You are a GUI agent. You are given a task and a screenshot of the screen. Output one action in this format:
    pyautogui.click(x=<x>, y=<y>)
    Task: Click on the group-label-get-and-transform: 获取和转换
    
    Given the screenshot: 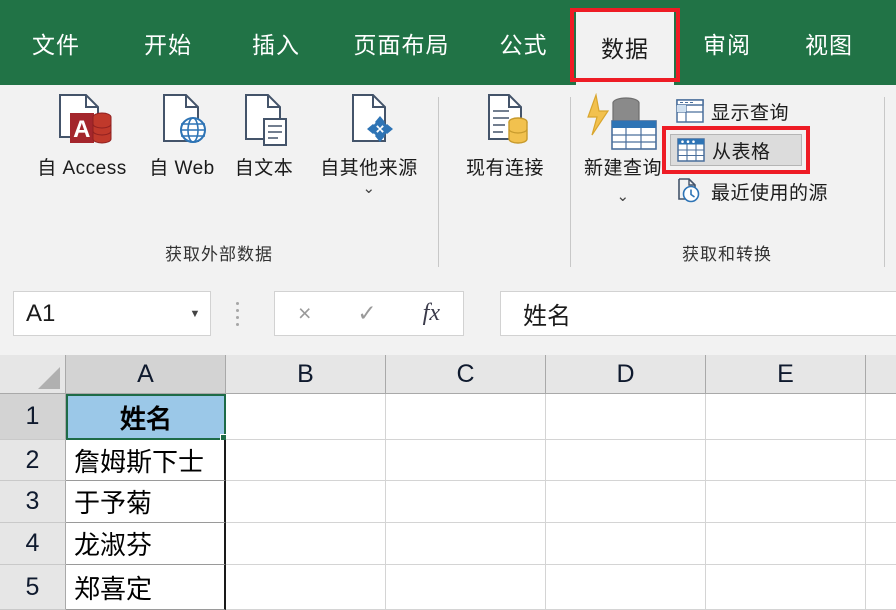 What is the action you would take?
    pyautogui.click(x=727, y=254)
    